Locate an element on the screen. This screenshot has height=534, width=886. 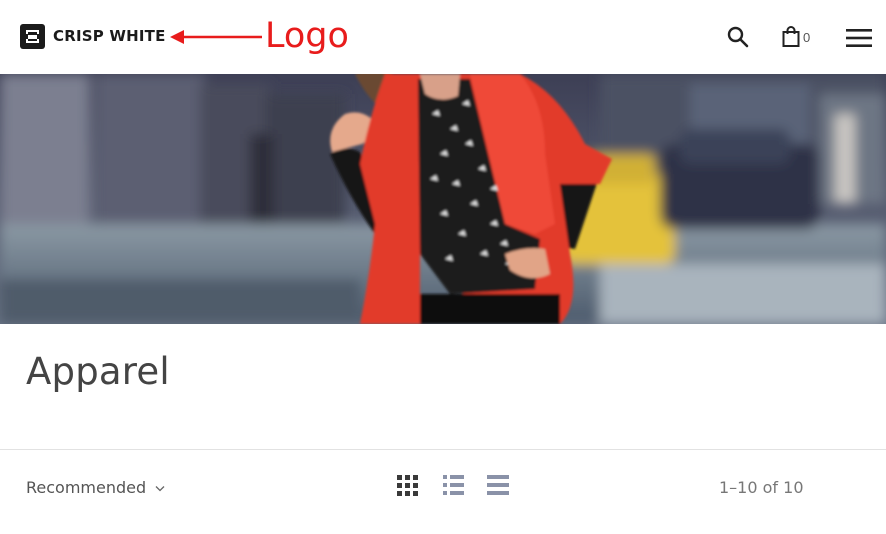
divider is located at coordinates (443, 449).